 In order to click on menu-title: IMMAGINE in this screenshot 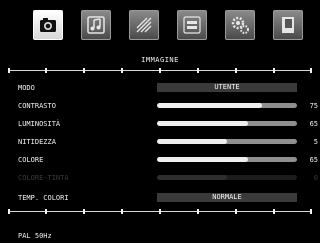, I will do `click(160, 60)`.